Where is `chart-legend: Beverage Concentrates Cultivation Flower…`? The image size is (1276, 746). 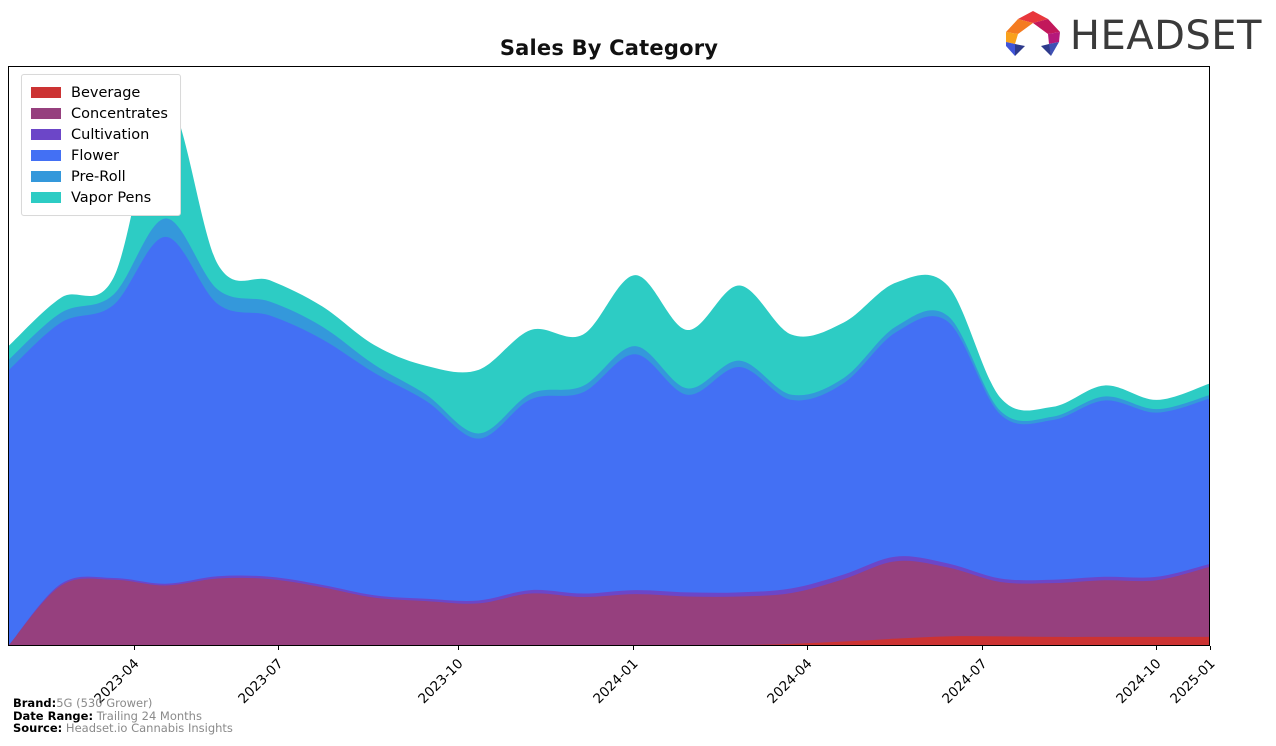
chart-legend: Beverage Concentrates Cultivation Flower… is located at coordinates (101, 145).